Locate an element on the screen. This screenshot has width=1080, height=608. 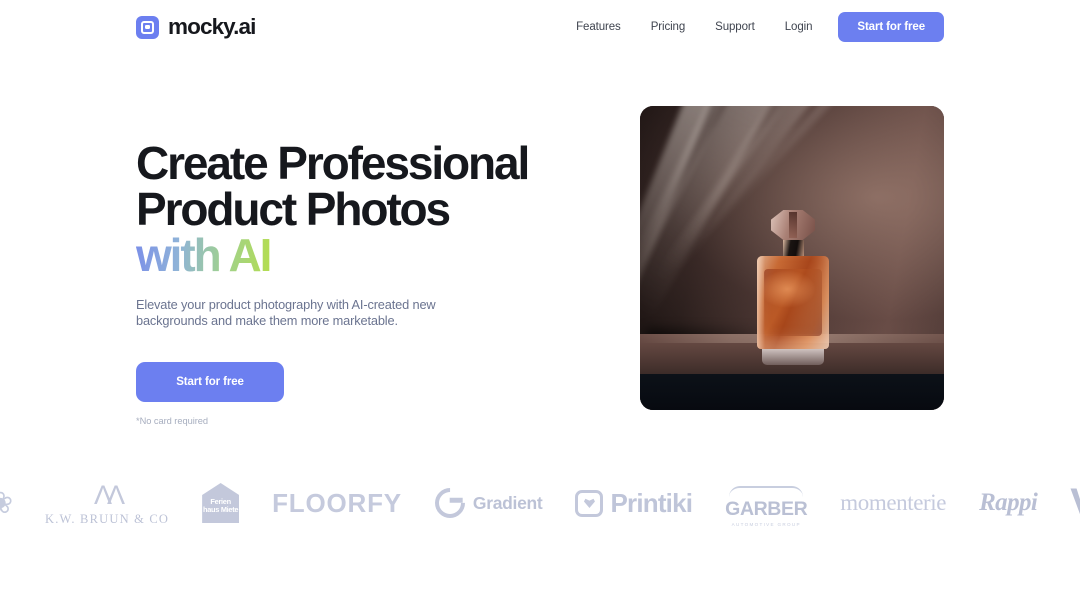
kw-bruun-label: K.W. BRUUN & CO is located at coordinates (107, 518).